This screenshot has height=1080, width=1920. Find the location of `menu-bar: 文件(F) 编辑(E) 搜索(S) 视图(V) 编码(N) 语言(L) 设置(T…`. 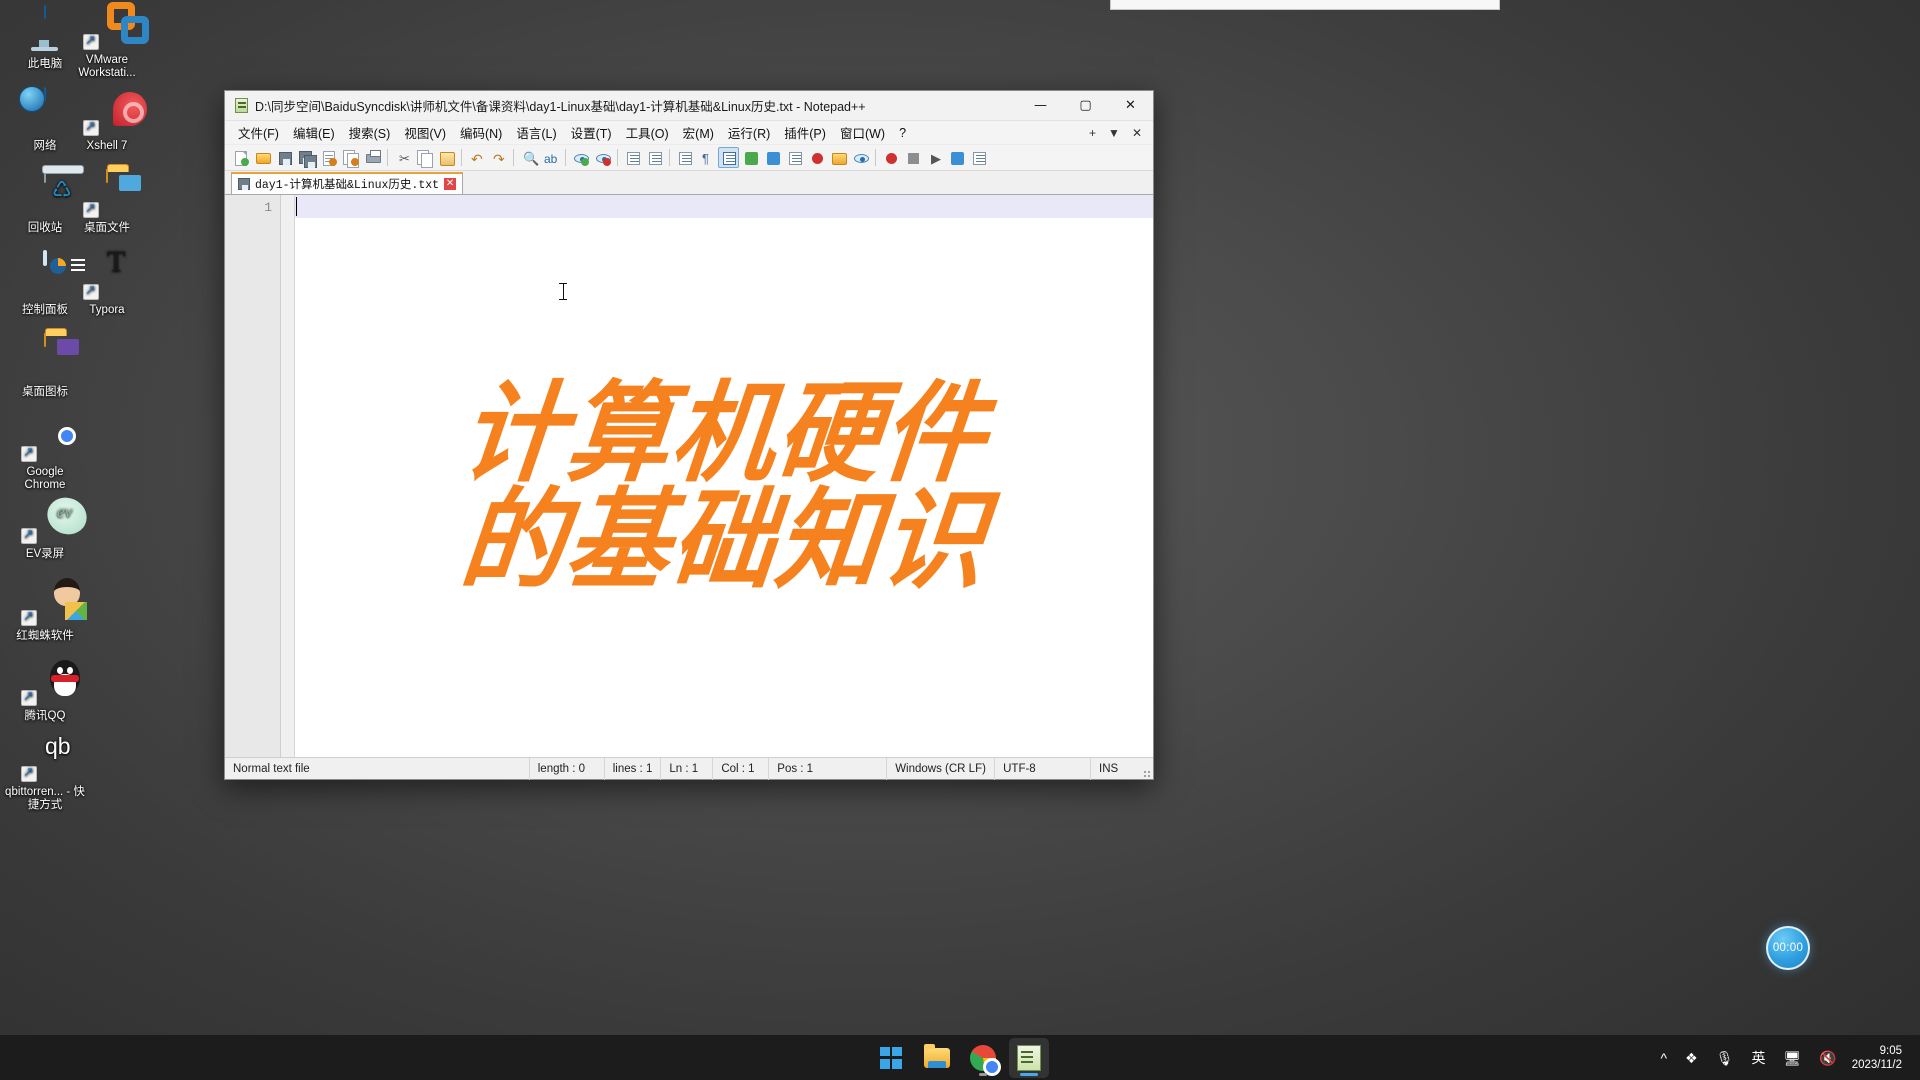

menu-bar: 文件(F) 编辑(E) 搜索(S) 视图(V) 编码(N) 语言(L) 设置(T… is located at coordinates (689, 133).